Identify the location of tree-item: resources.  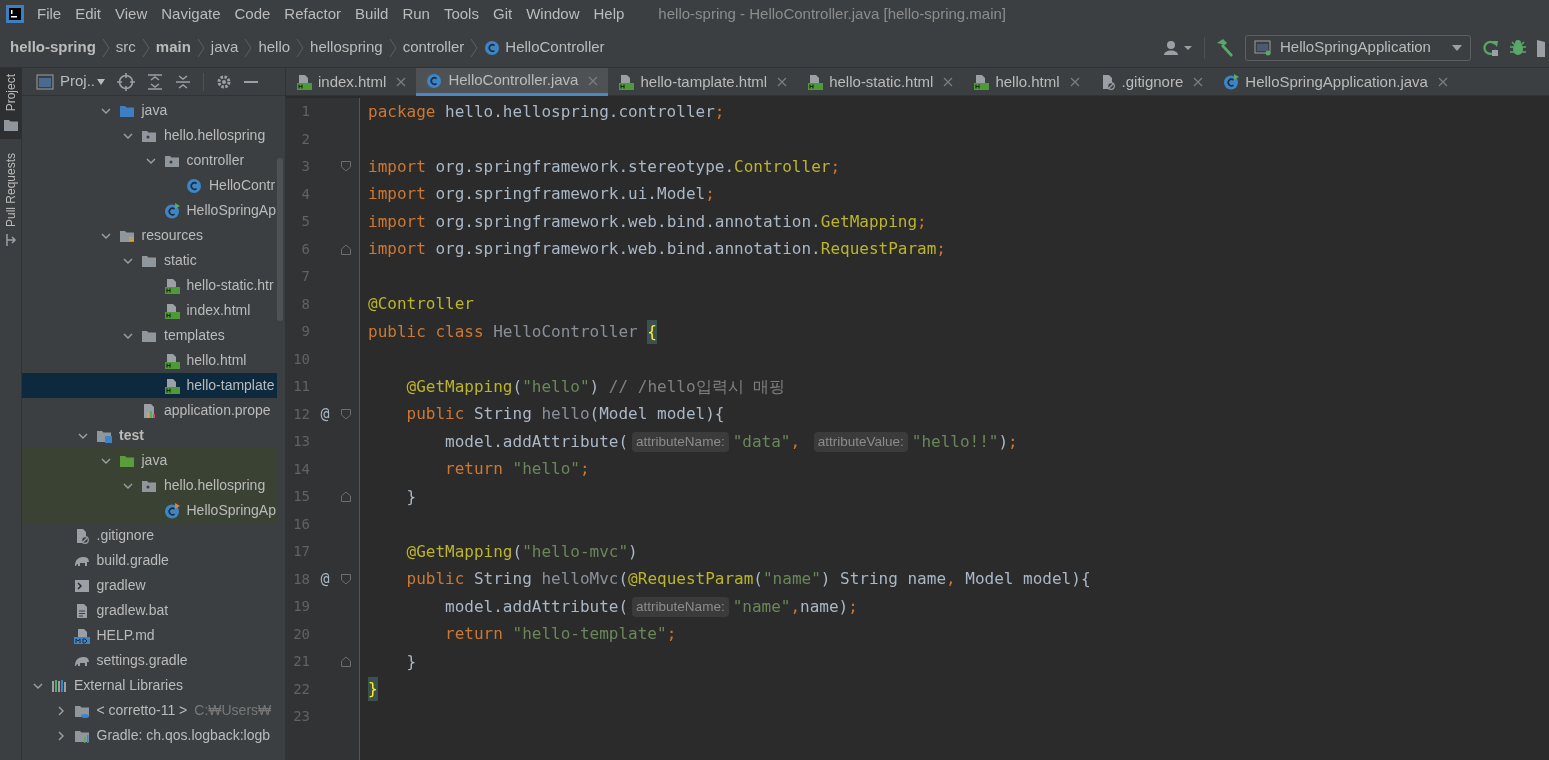
(149, 235).